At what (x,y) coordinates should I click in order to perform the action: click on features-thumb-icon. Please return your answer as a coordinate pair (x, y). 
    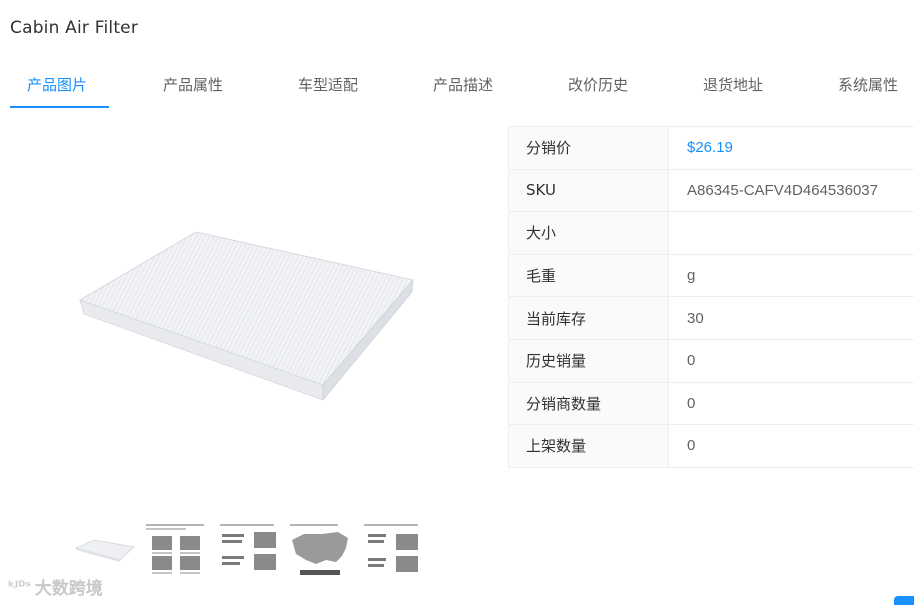
    Looking at the image, I should click on (391, 548).